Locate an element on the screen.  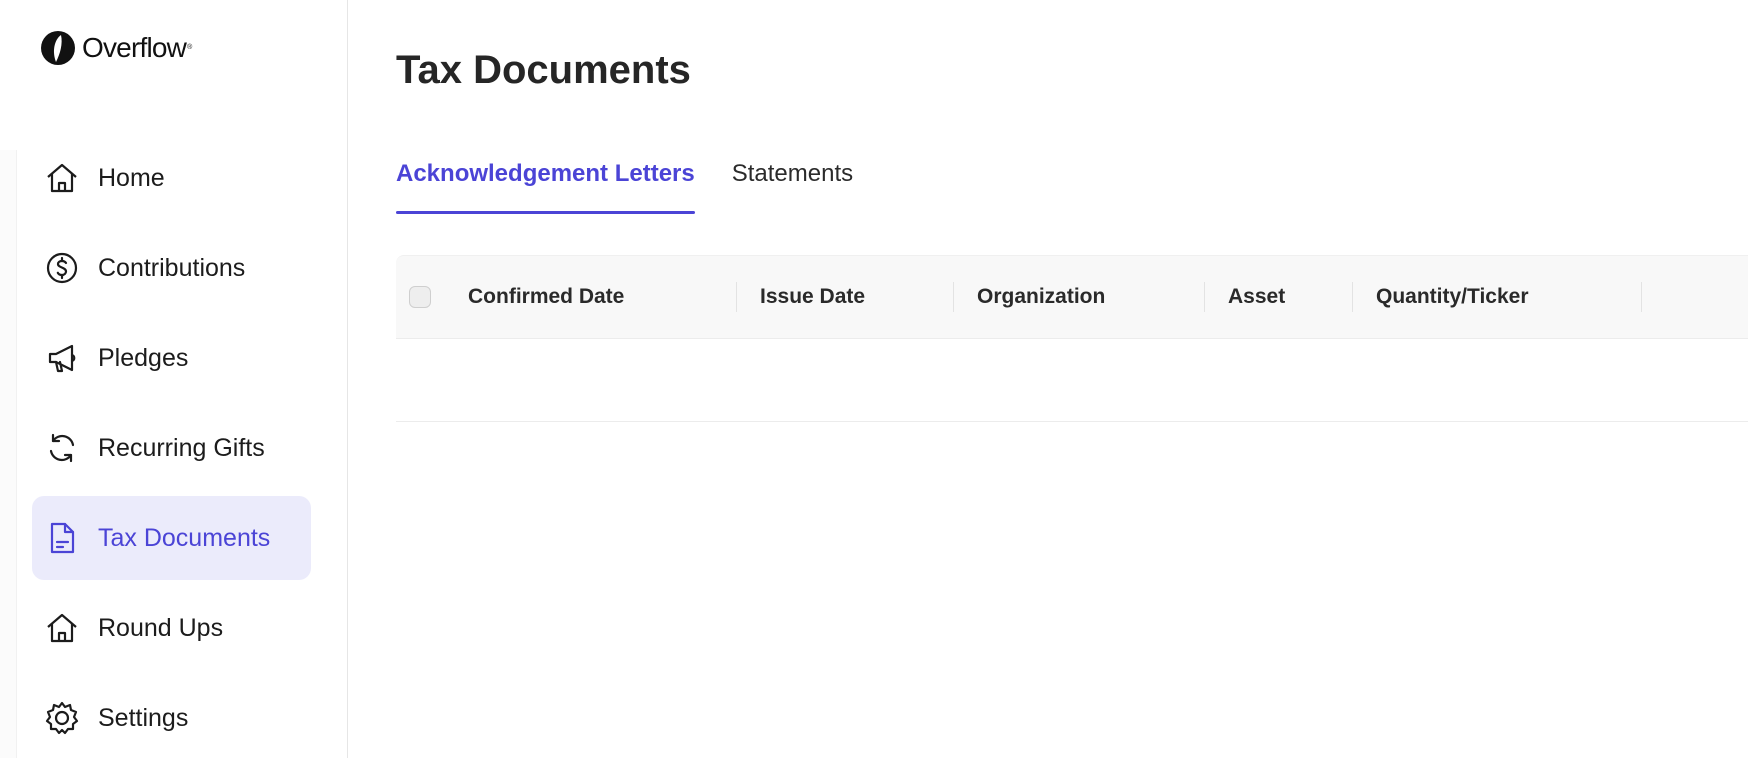
page-title: Tax Documents is located at coordinates (543, 70).